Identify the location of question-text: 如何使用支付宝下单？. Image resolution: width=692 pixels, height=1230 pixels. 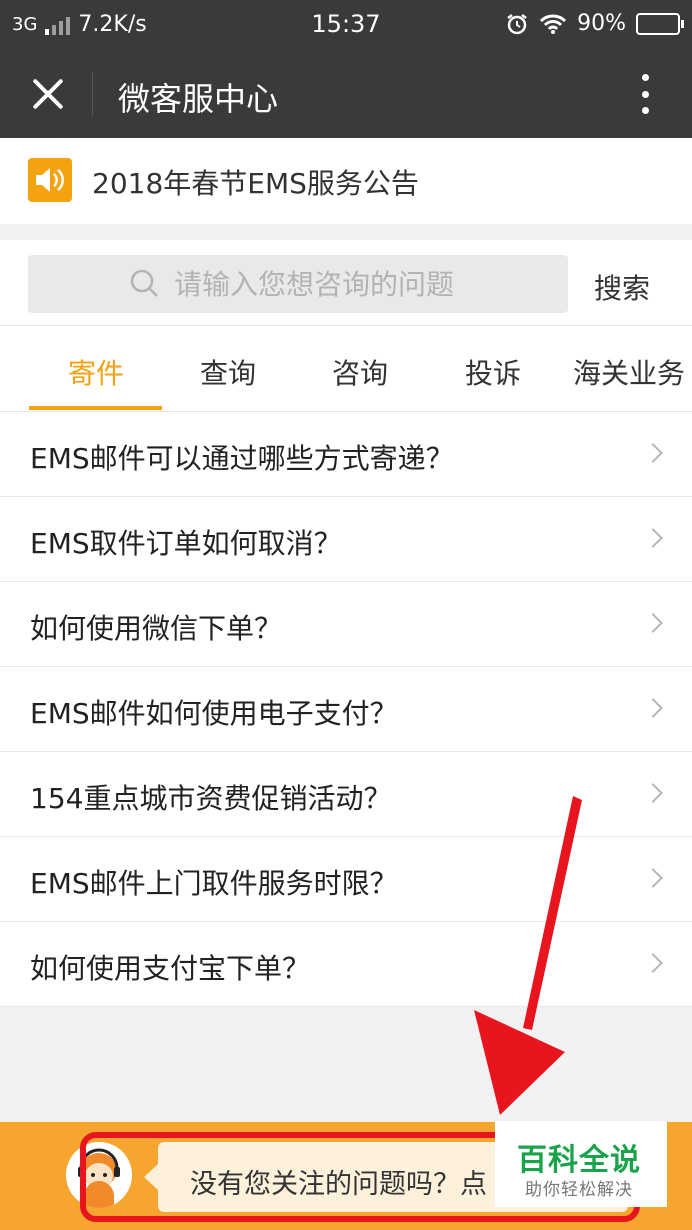
(170, 968).